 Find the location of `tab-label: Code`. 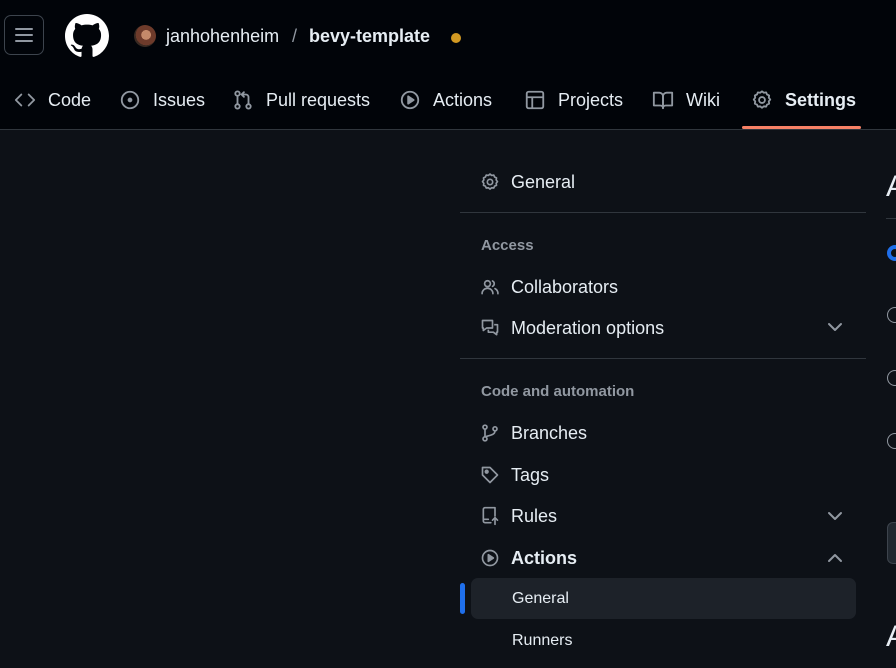

tab-label: Code is located at coordinates (70, 99).